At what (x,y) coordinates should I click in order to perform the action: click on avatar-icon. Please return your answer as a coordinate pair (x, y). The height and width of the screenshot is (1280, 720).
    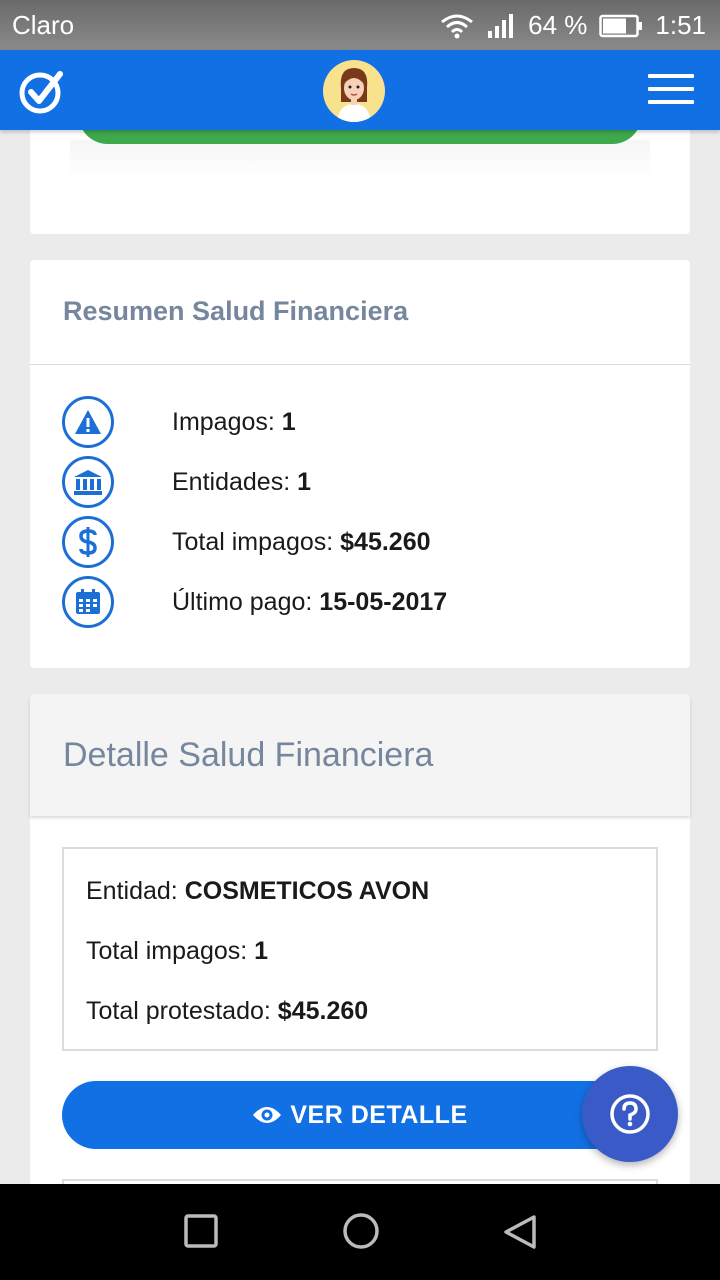
    Looking at the image, I should click on (354, 95).